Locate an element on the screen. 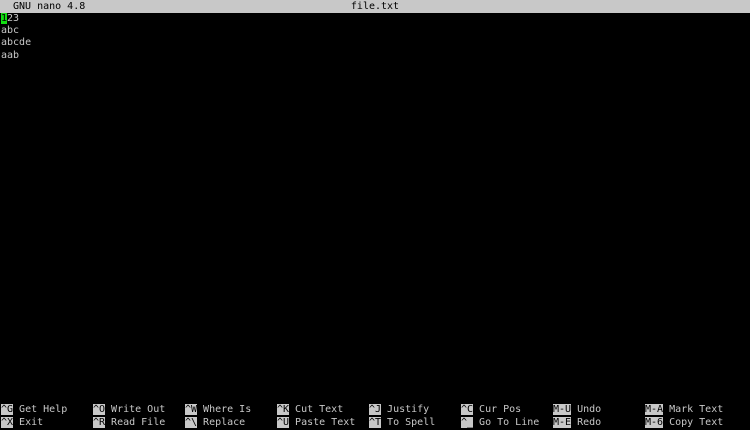  shortcut-key: ^U is located at coordinates (283, 422).